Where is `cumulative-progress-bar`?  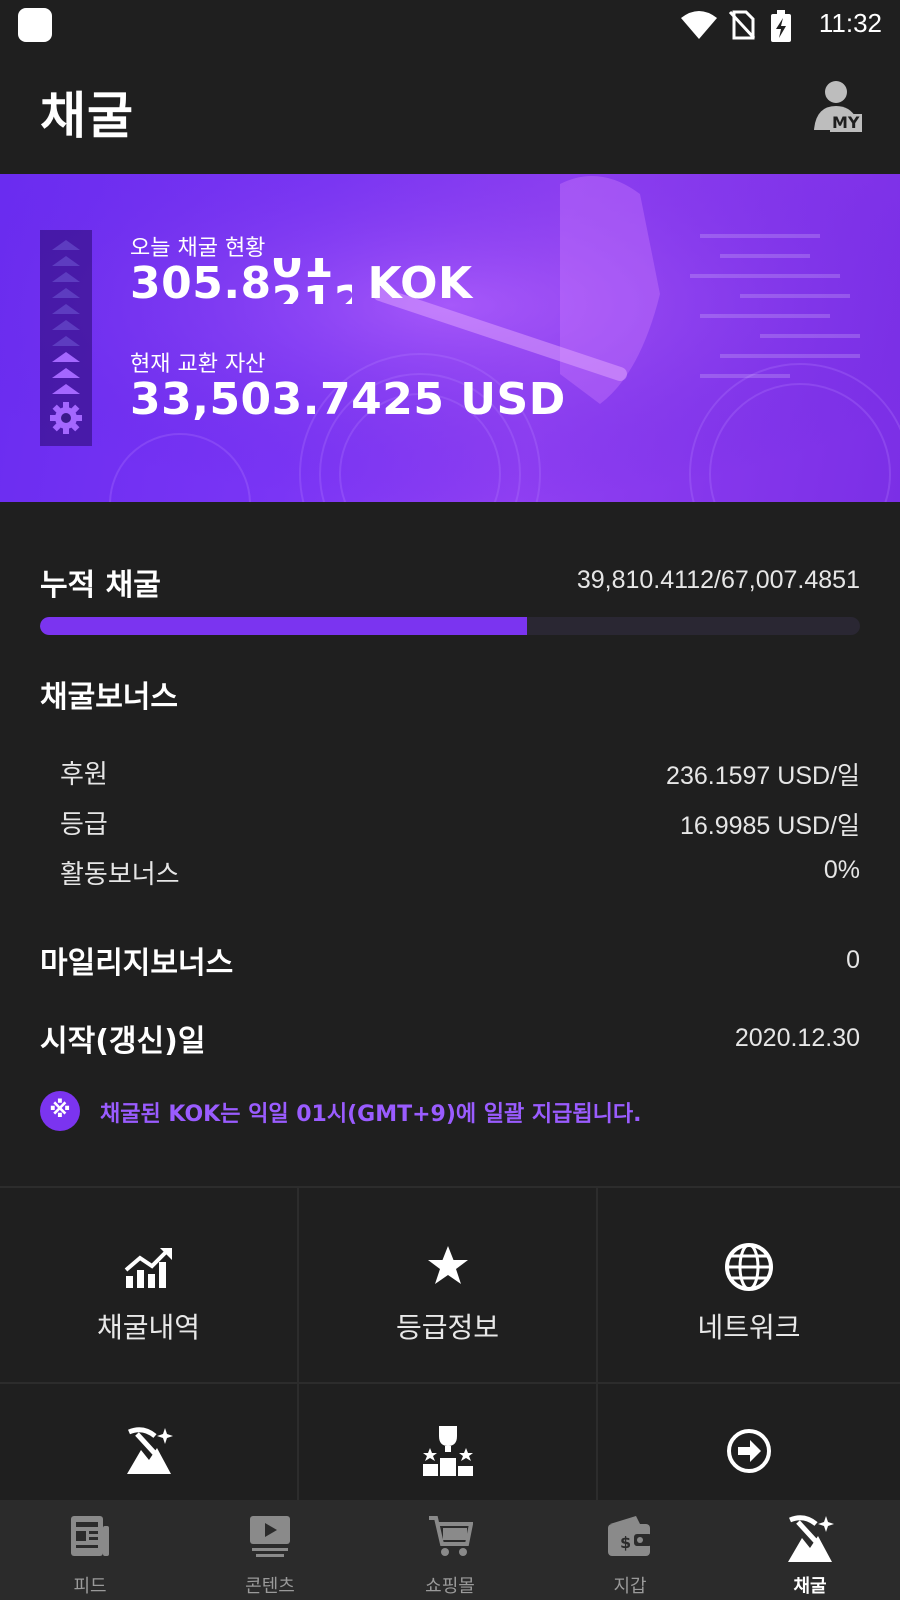
cumulative-progress-bar is located at coordinates (450, 626).